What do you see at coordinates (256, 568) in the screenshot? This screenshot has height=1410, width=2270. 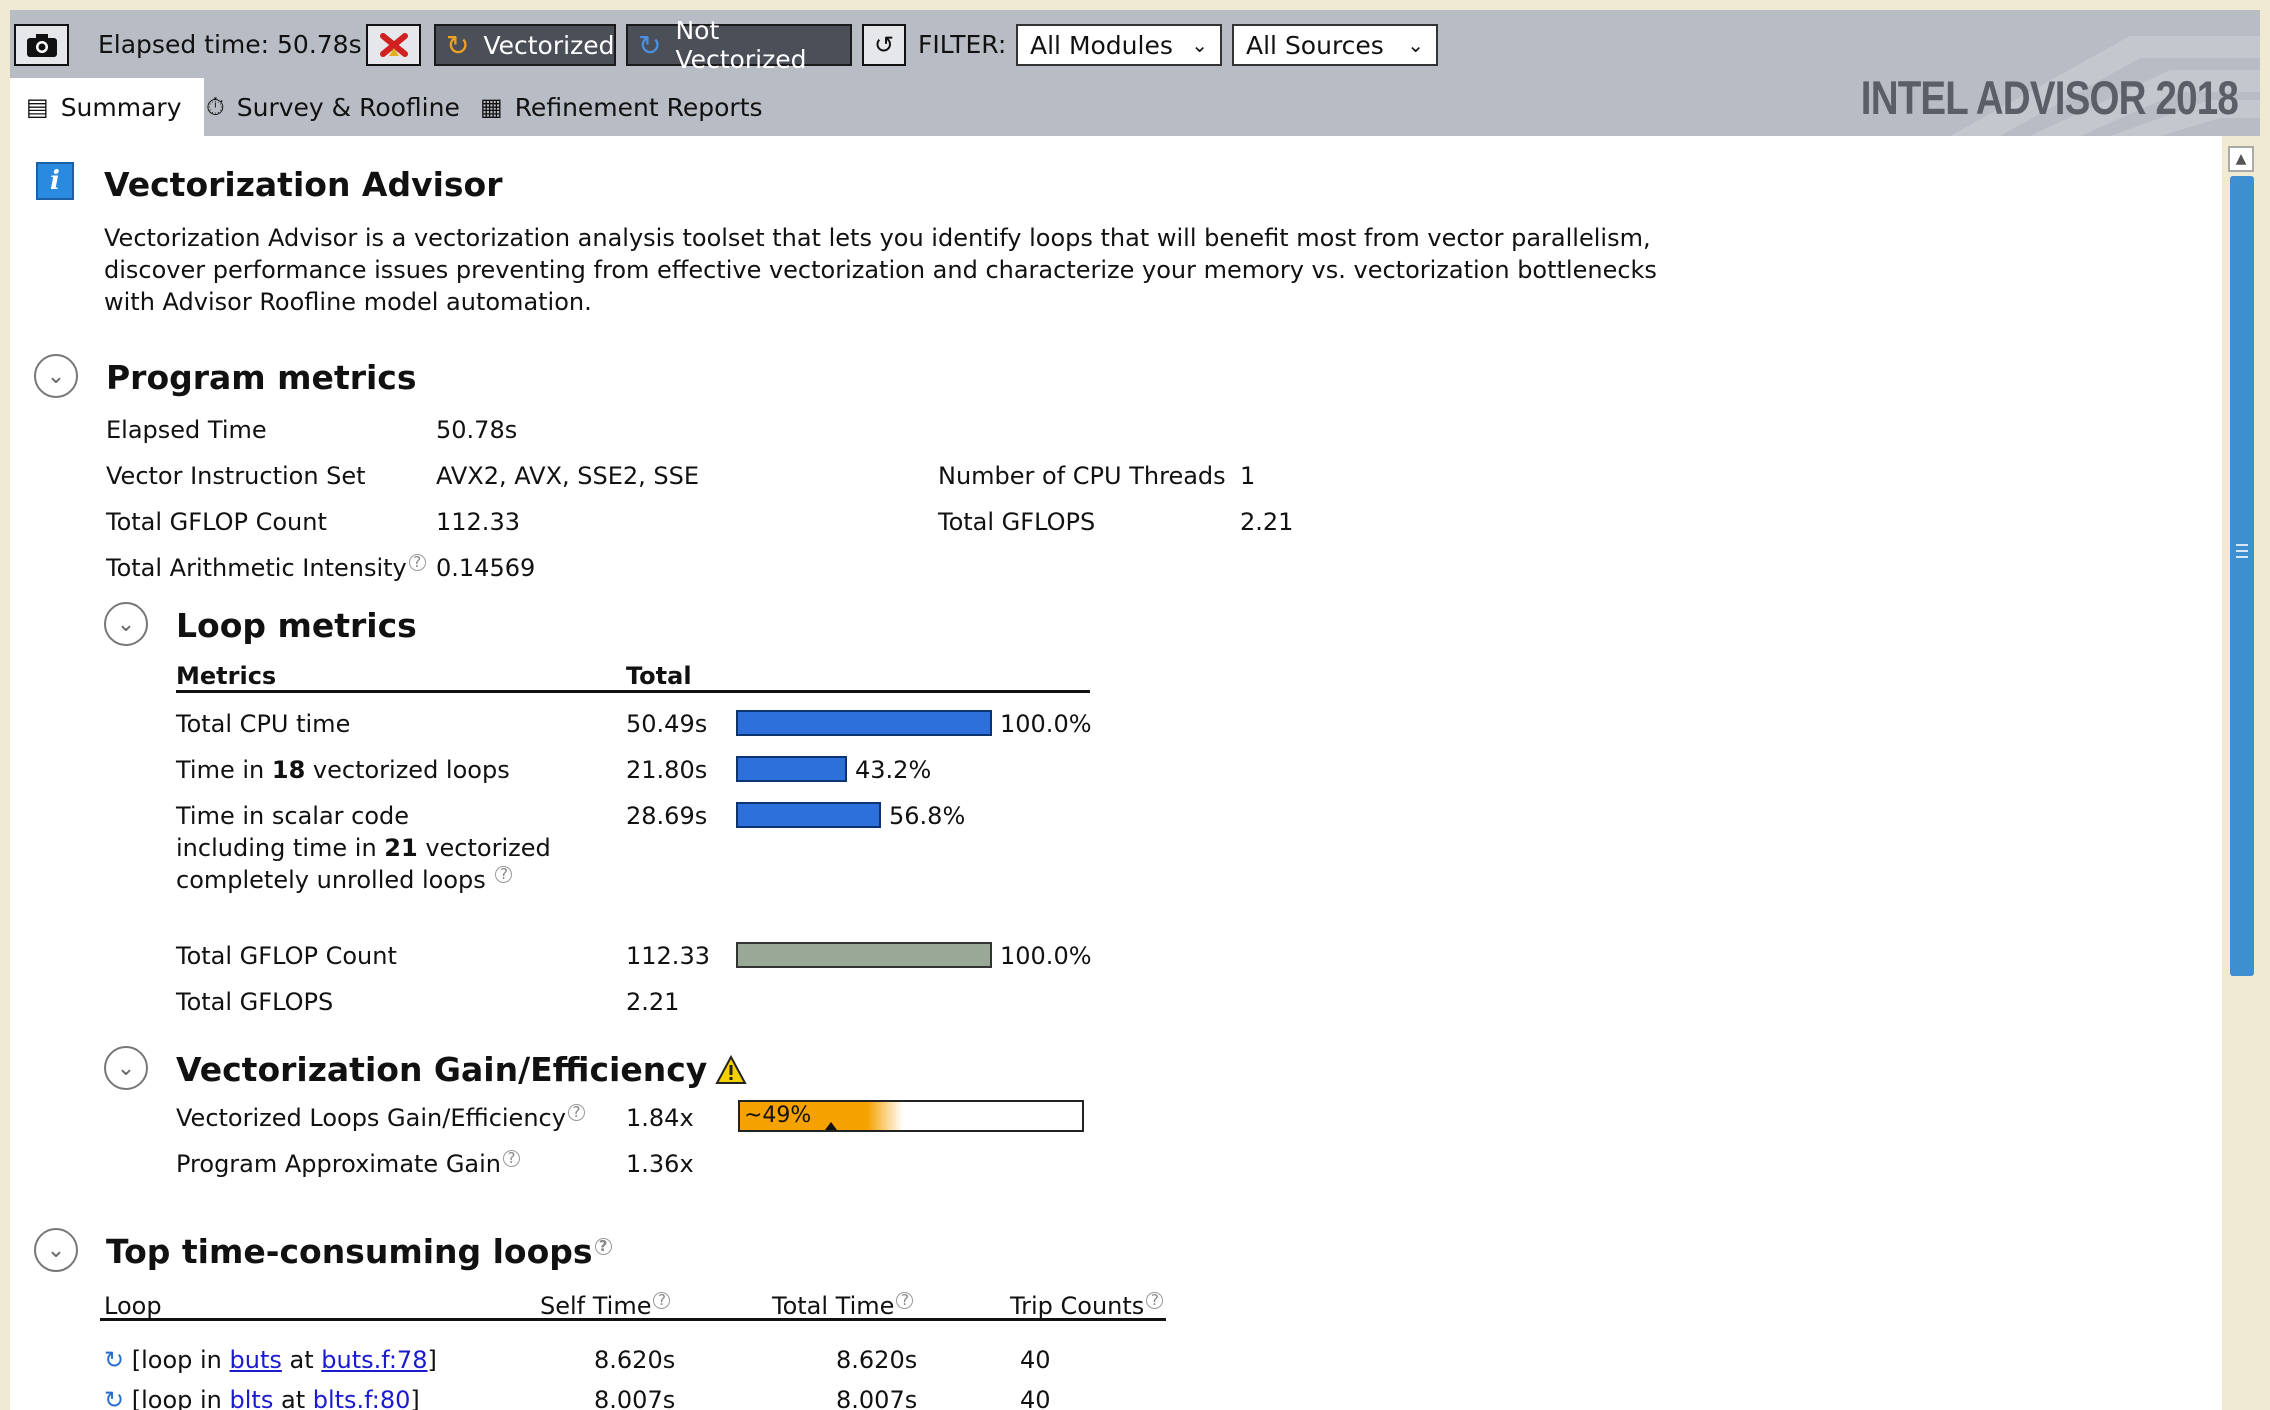 I see `arithmetic-intensity-label: Total Arithmetic Intensity` at bounding box center [256, 568].